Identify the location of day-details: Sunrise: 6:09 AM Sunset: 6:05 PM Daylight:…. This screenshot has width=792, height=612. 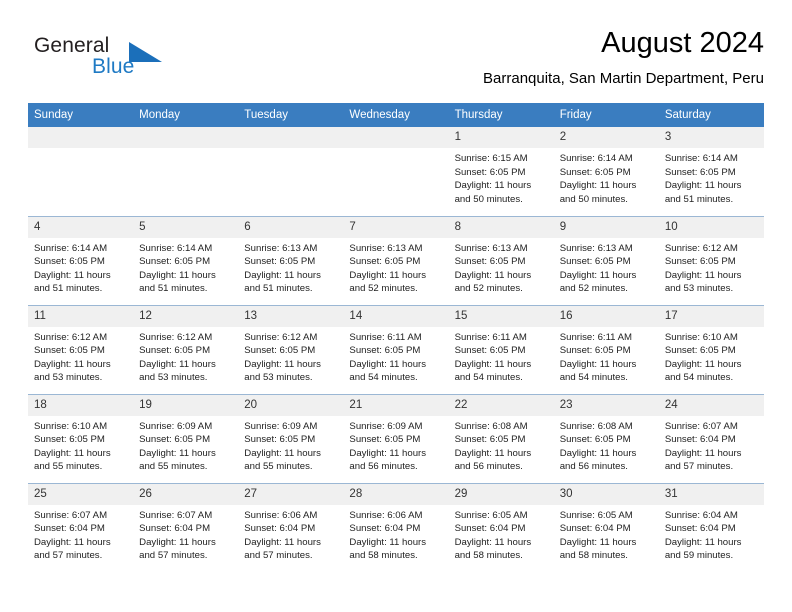
(395, 445).